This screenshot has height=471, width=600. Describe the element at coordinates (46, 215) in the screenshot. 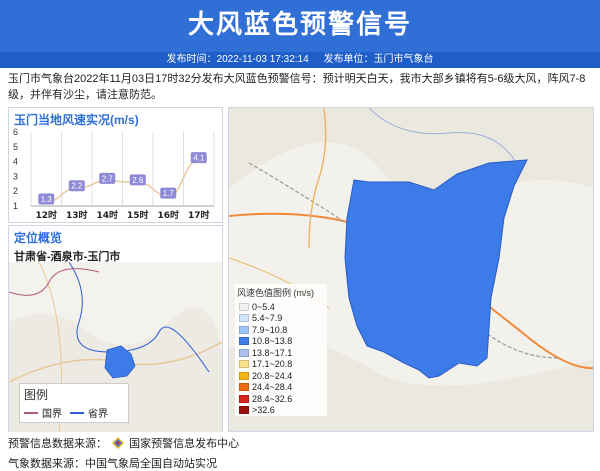

I see `x-tick-label: 12时` at that location.